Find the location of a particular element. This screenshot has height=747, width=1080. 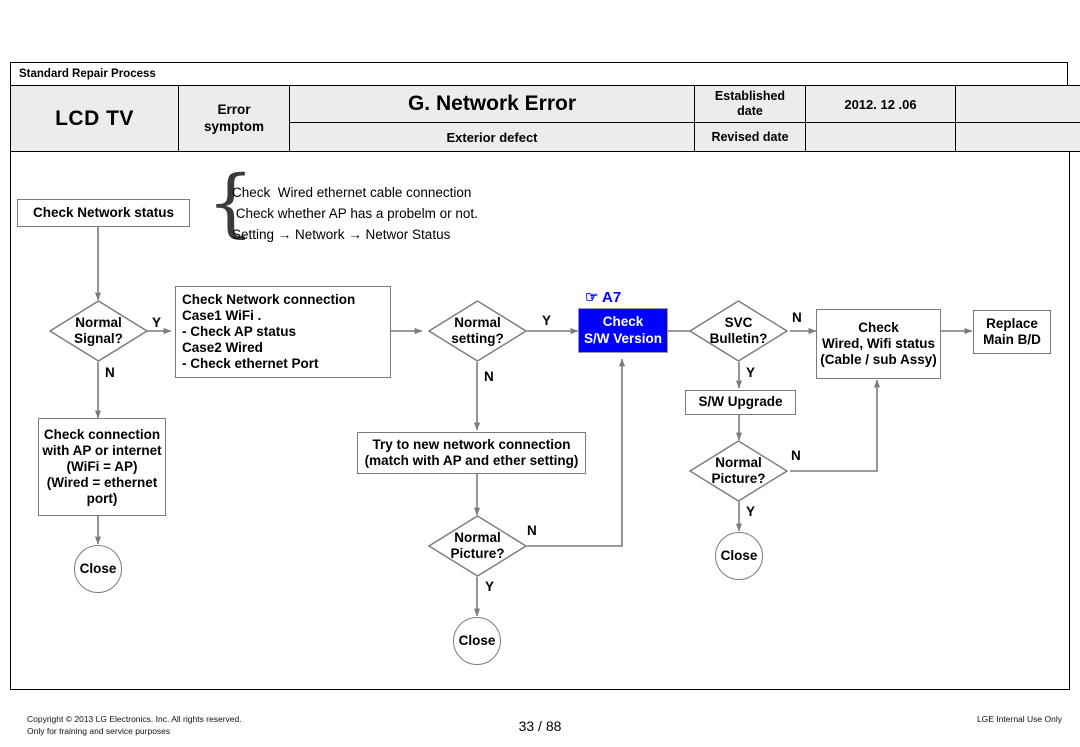

node-check-network-status: Check Network status is located at coordinates (103, 213).